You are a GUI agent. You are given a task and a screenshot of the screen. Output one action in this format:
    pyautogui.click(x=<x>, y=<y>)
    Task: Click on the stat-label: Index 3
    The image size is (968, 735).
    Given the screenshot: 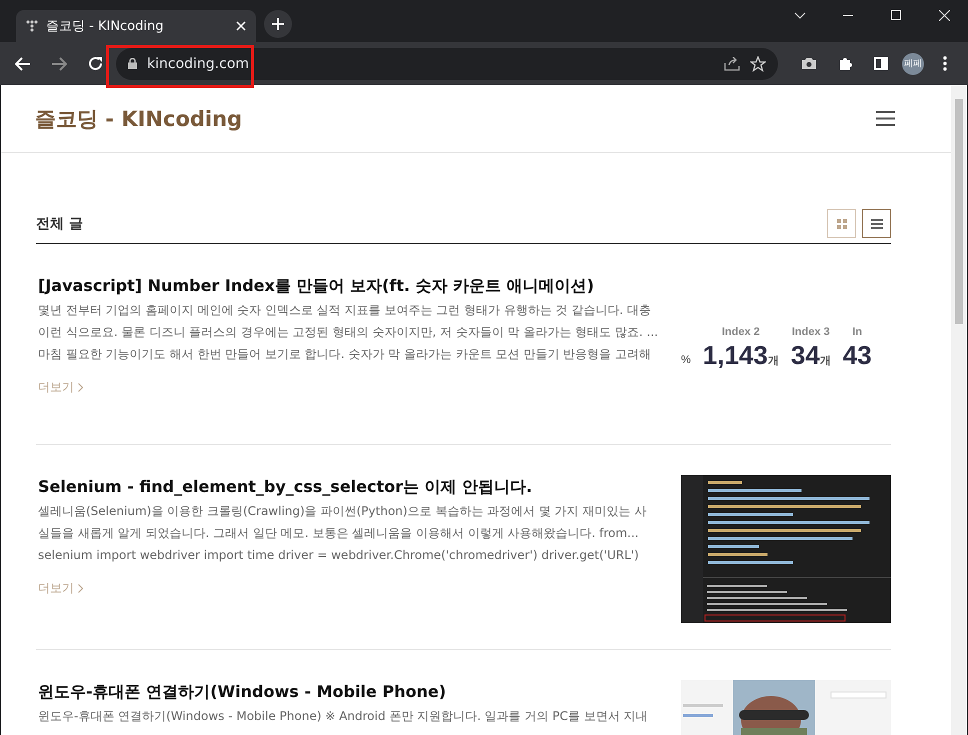 What is the action you would take?
    pyautogui.click(x=811, y=332)
    